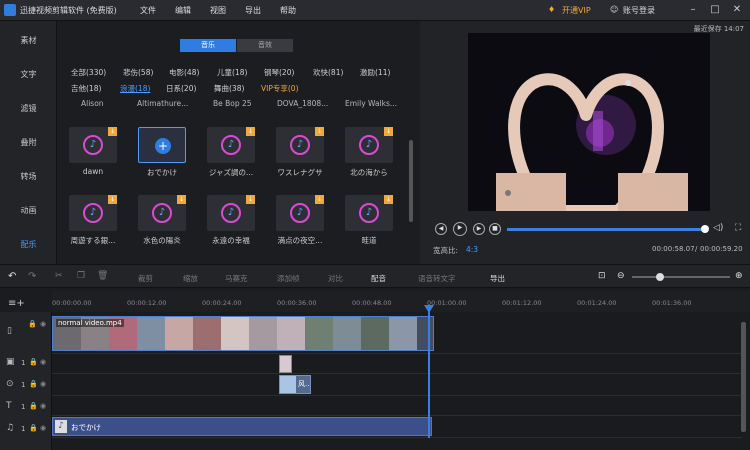 The width and height of the screenshot is (750, 450). What do you see at coordinates (253, 10) in the screenshot?
I see `menu-export: 导出` at bounding box center [253, 10].